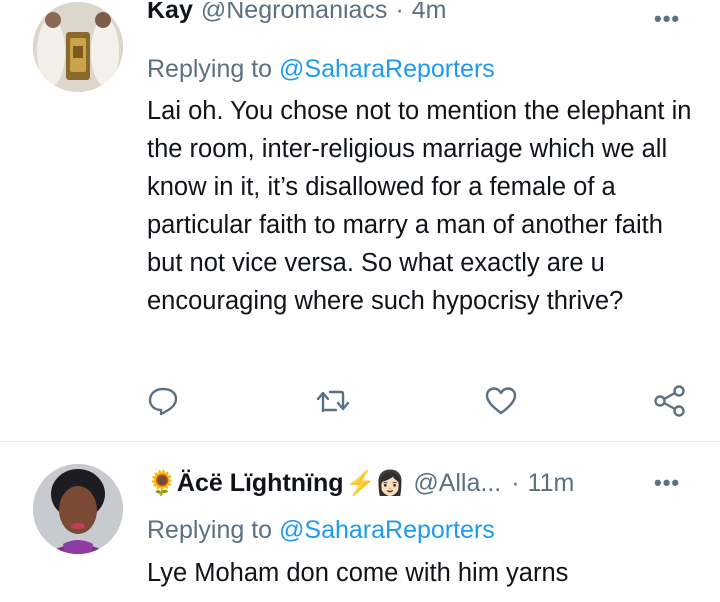 Image resolution: width=720 pixels, height=602 pixels. Describe the element at coordinates (162, 483) in the screenshot. I see `sunflower-emoji: 🌻` at that location.